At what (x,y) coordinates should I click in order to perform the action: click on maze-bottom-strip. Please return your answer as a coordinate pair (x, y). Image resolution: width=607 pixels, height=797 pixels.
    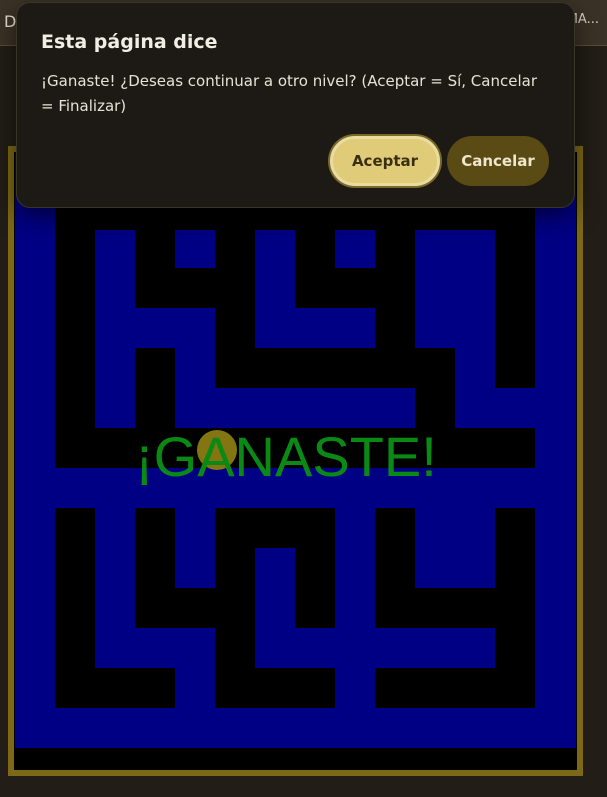
    Looking at the image, I should click on (295, 758).